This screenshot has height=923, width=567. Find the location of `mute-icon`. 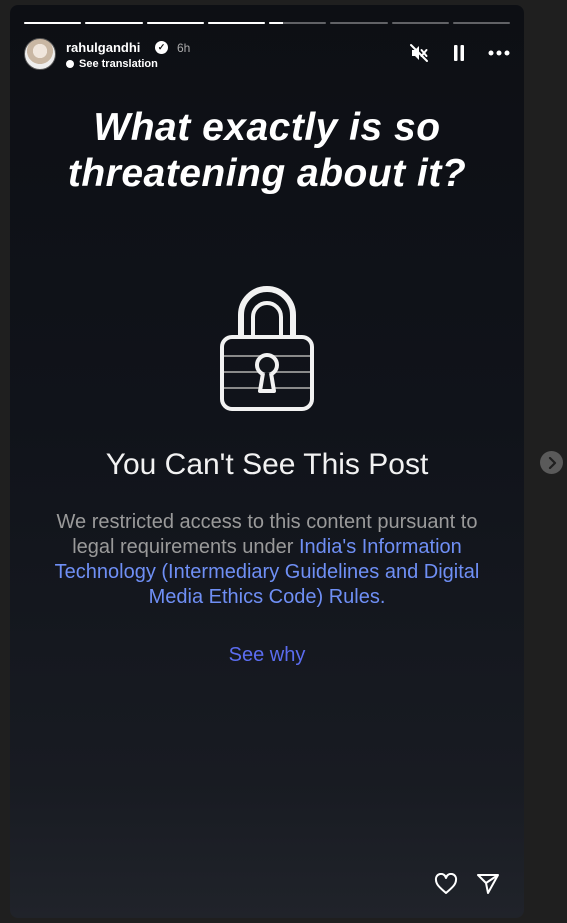

mute-icon is located at coordinates (419, 53).